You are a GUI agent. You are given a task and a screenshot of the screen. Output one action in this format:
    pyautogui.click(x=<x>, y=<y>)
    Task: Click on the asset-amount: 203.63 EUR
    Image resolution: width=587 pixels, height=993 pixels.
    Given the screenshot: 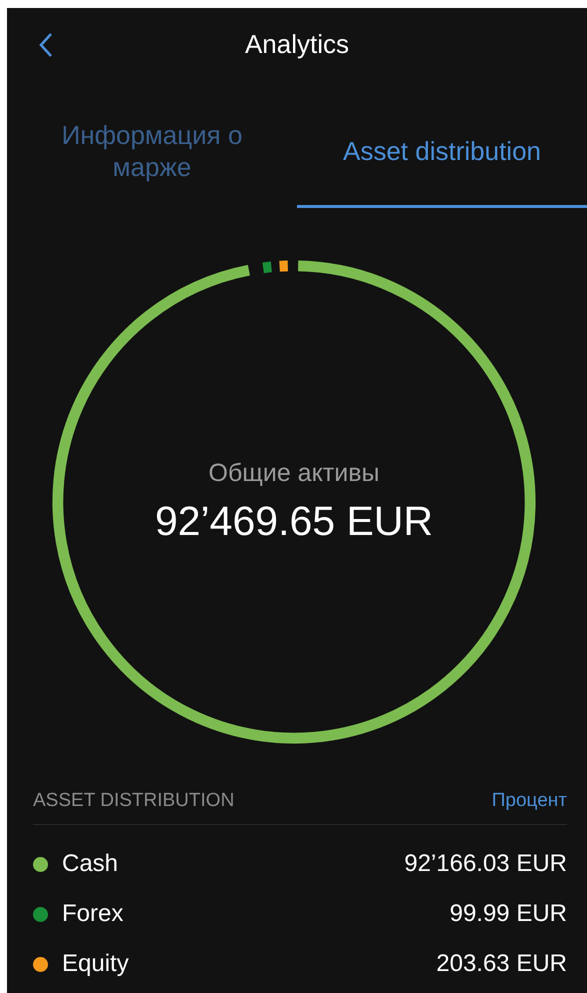 What is the action you would take?
    pyautogui.click(x=501, y=964)
    